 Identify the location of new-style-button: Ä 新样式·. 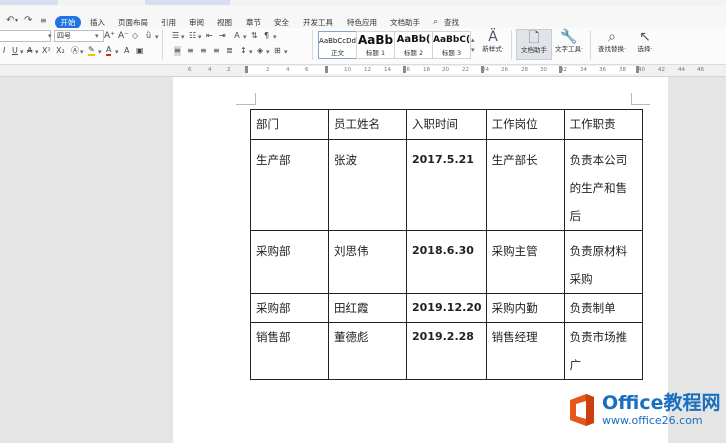
(493, 43).